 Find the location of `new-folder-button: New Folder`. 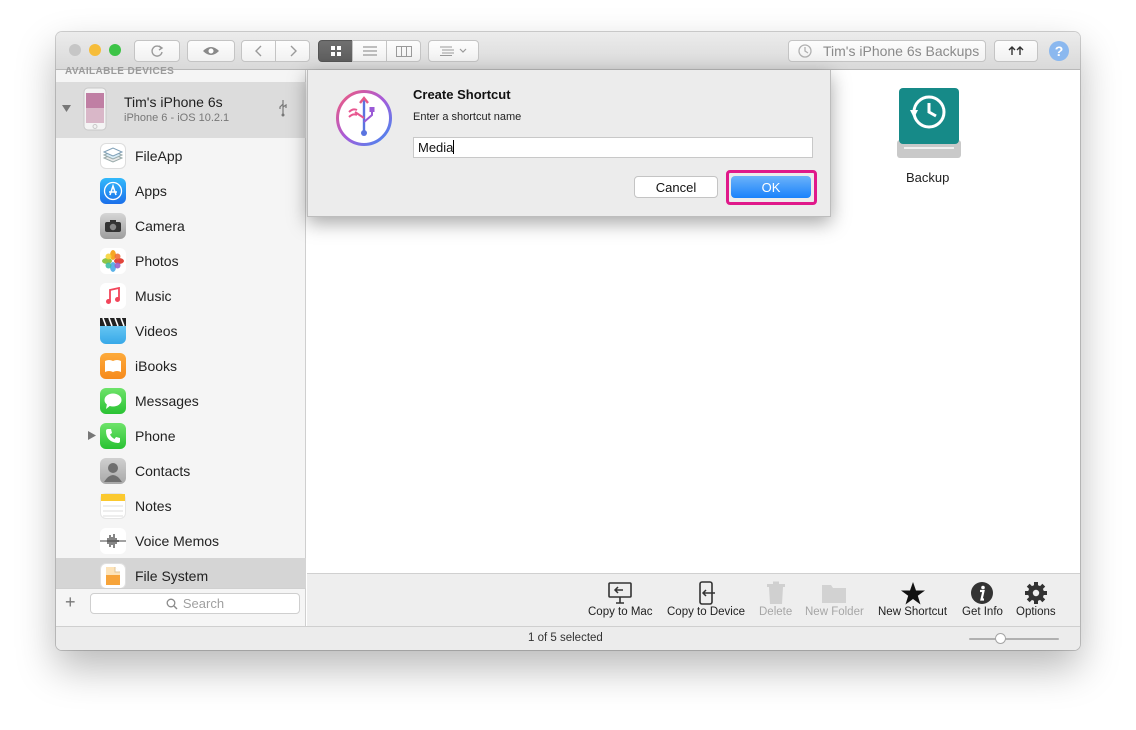

new-folder-button: New Folder is located at coordinates (834, 599).